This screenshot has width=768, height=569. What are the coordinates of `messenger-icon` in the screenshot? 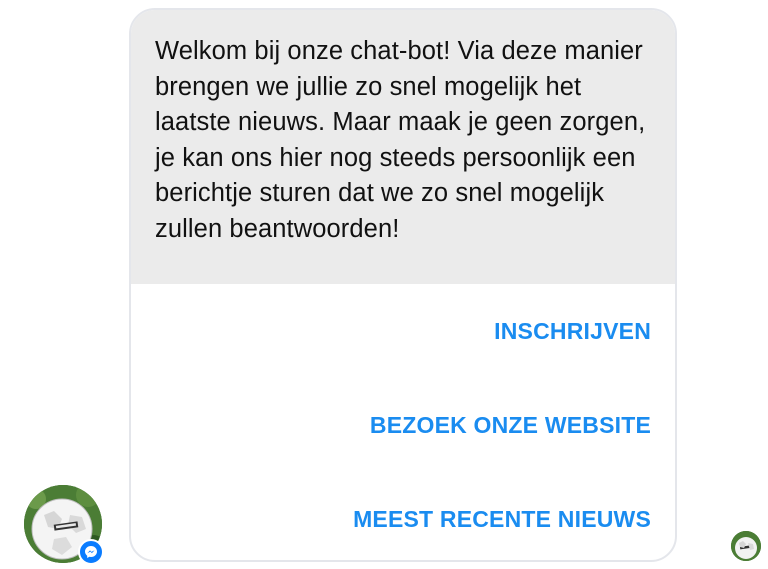 It's located at (91, 552).